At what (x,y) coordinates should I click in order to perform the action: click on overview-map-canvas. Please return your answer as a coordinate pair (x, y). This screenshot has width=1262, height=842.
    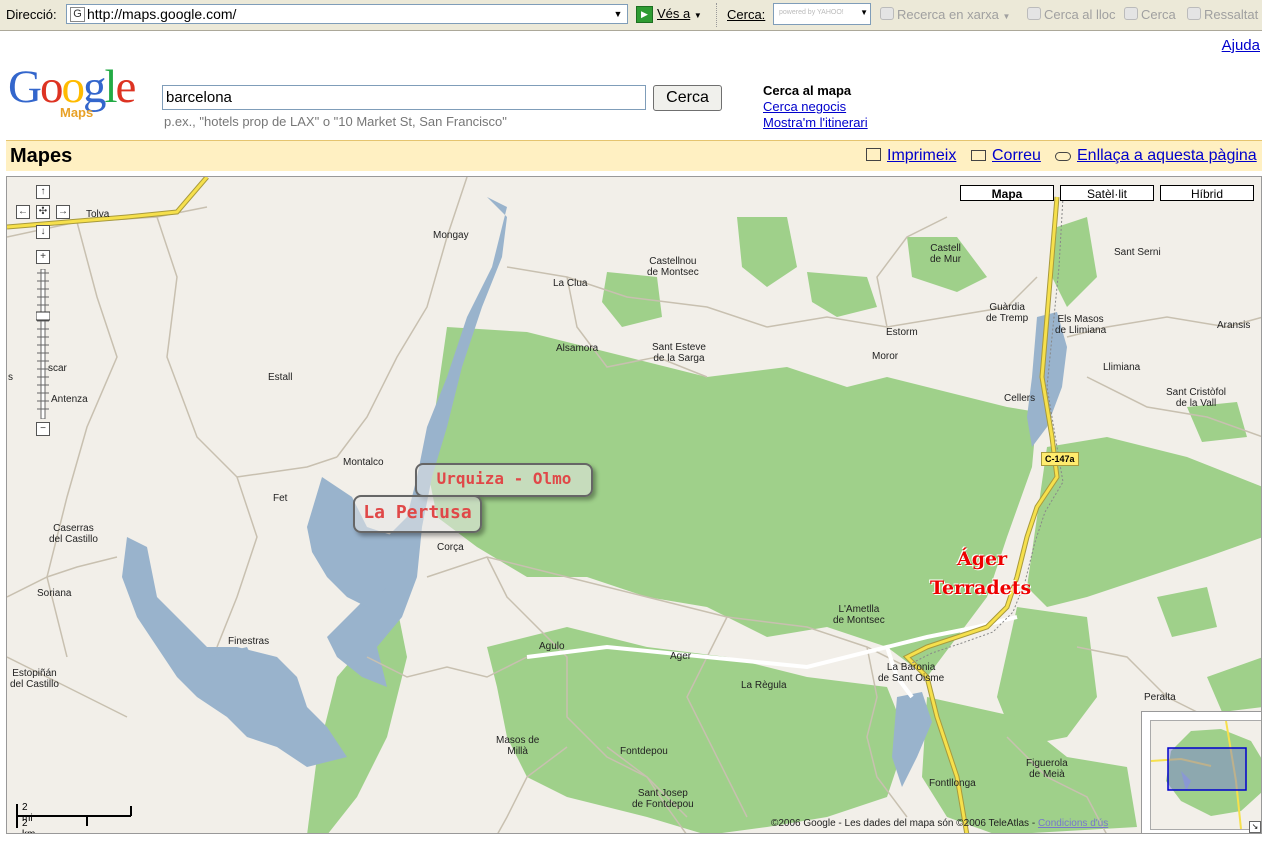
    Looking at the image, I should click on (1205, 775).